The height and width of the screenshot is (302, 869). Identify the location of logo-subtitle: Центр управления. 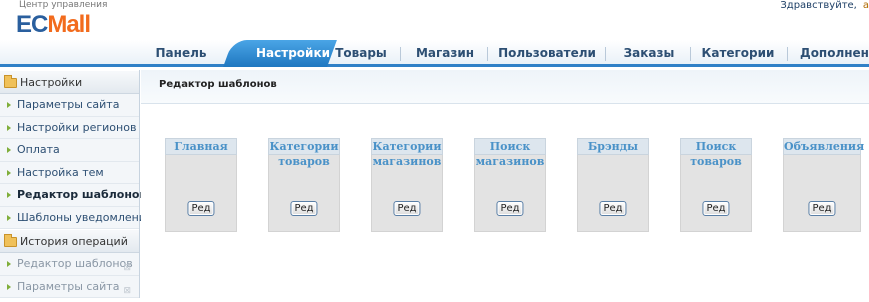
(63, 5).